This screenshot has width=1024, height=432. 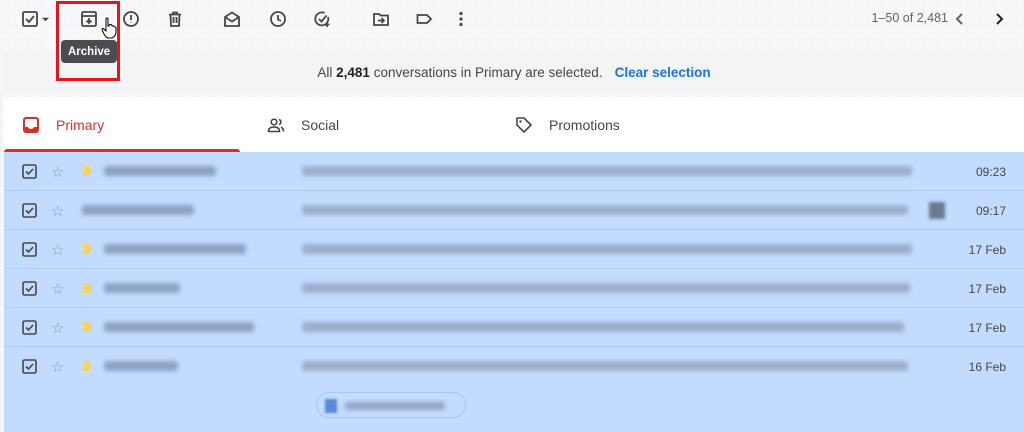 I want to click on report-spam-icon, so click(x=131, y=19).